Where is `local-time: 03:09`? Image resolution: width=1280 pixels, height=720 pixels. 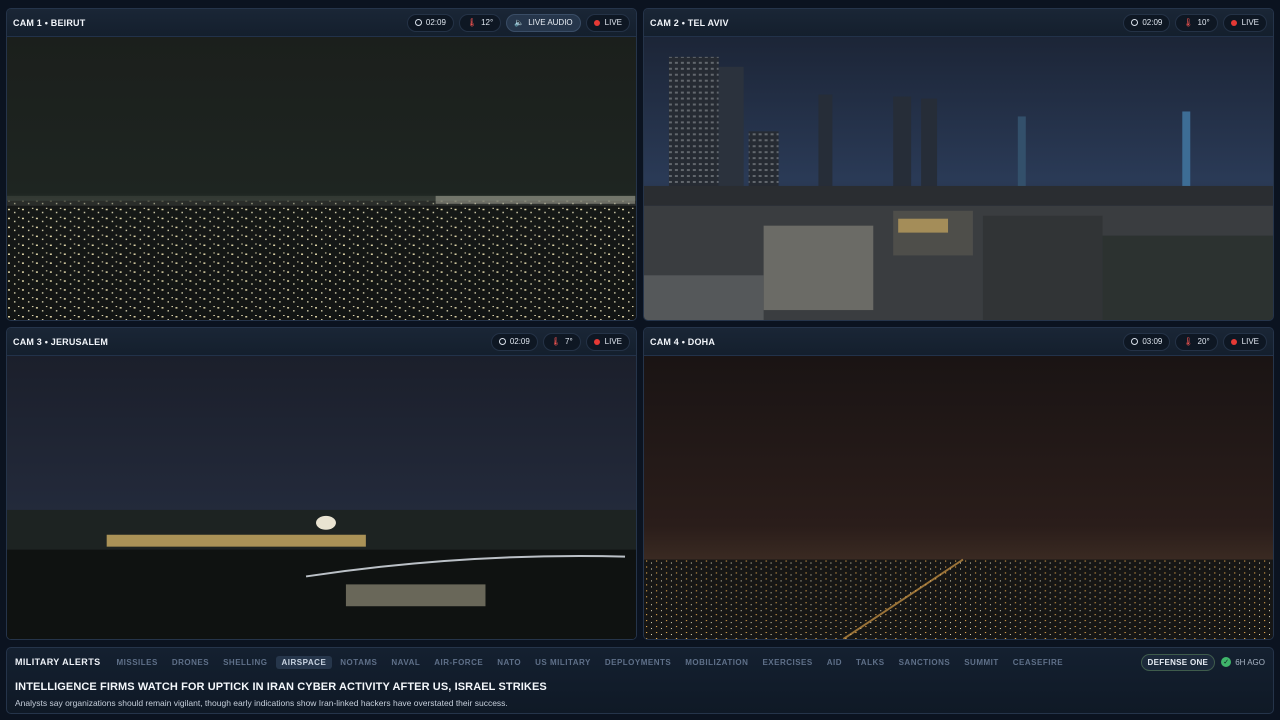 local-time: 03:09 is located at coordinates (1152, 341).